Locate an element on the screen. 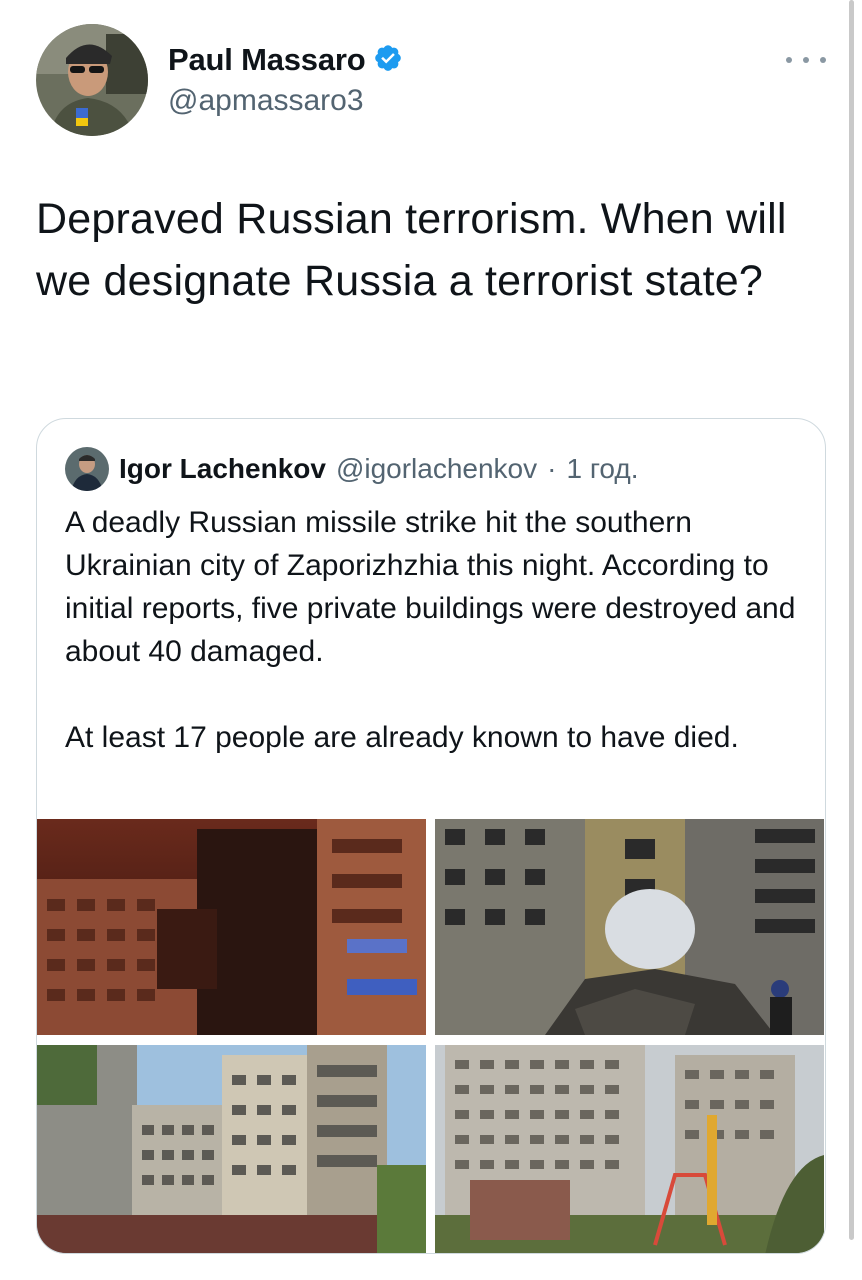 The image size is (862, 1280). quoted-author-avatar is located at coordinates (87, 469).